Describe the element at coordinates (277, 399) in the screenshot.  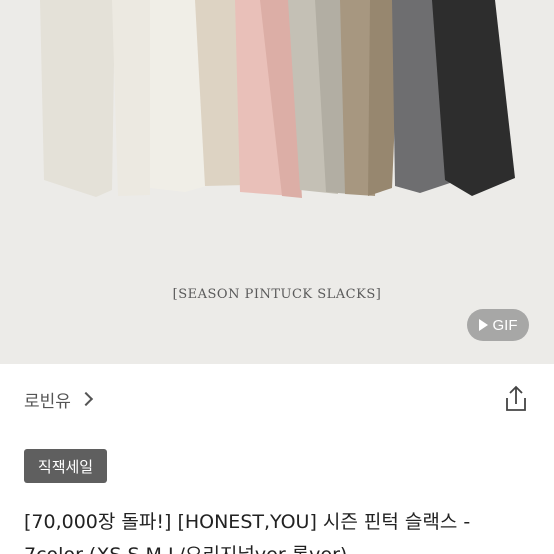
I see `shop-row: 로빈유` at that location.